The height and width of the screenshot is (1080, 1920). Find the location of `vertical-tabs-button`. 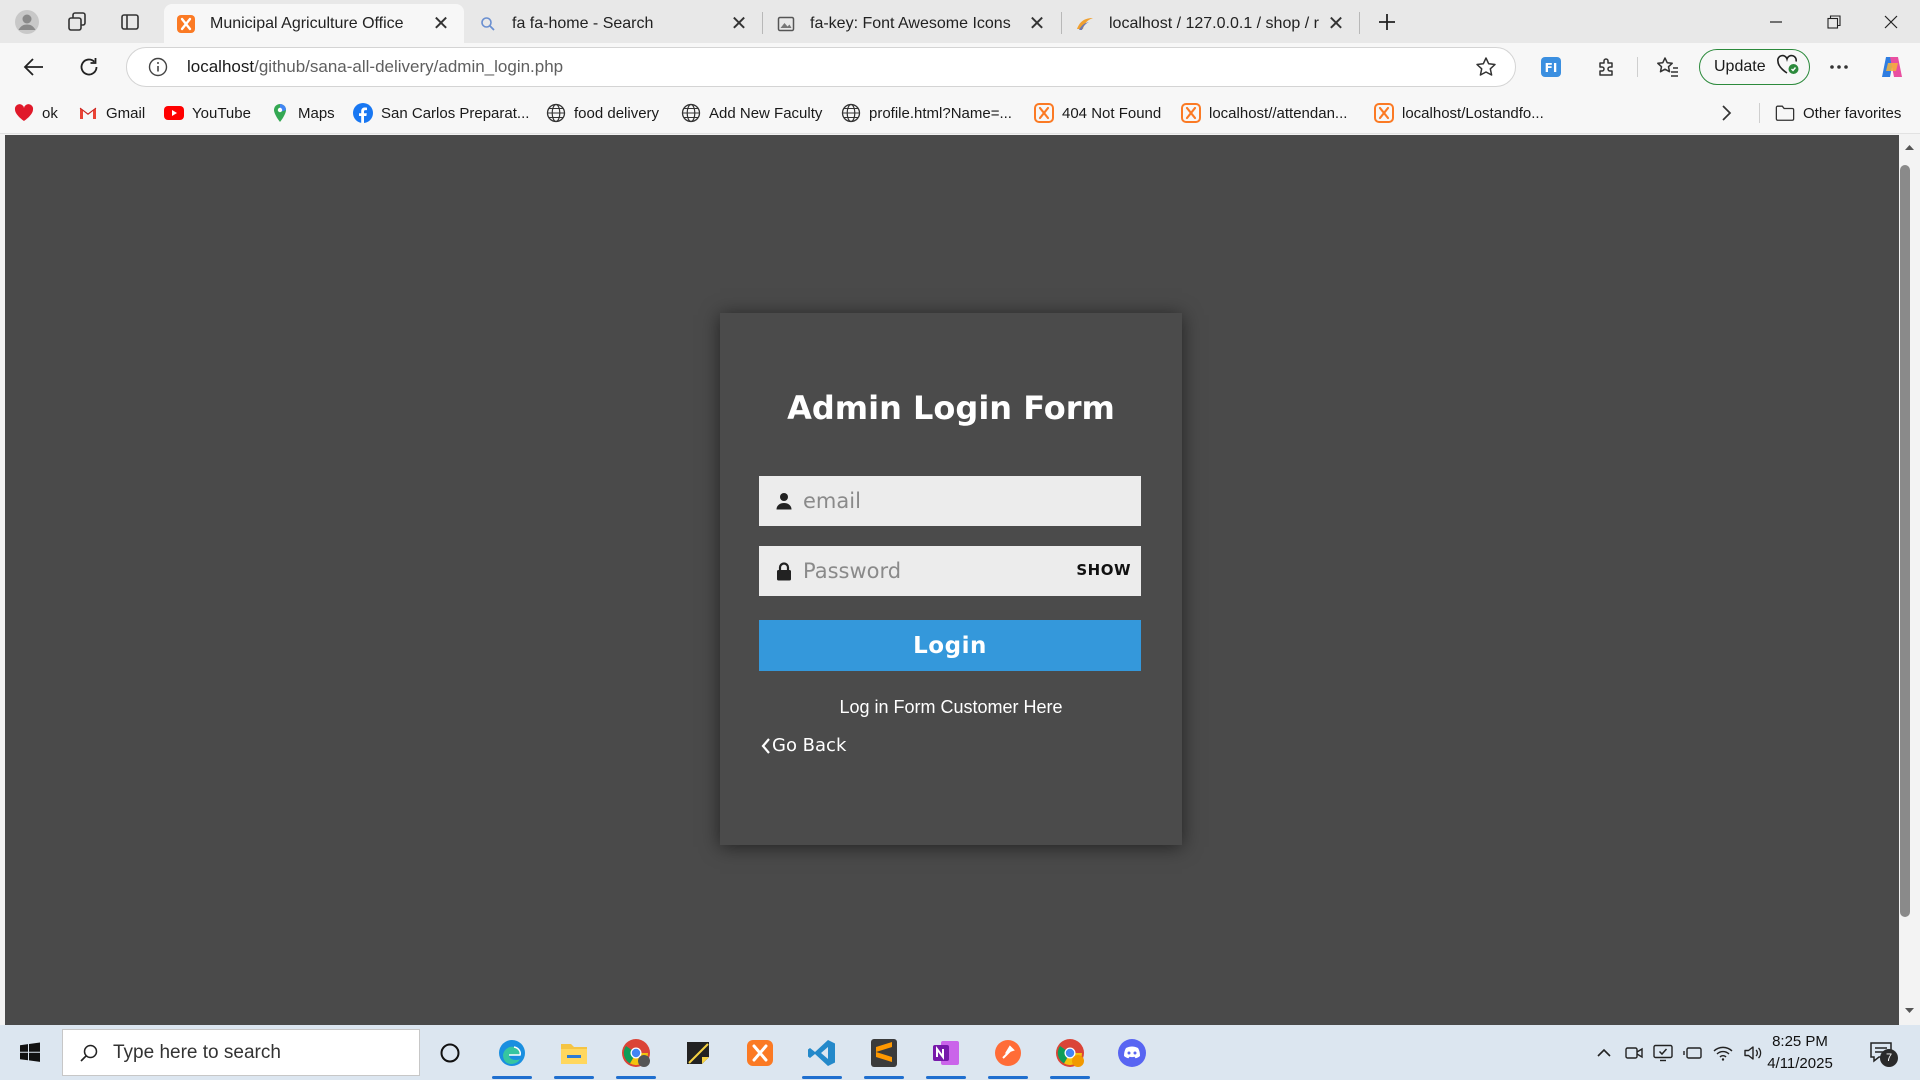

vertical-tabs-button is located at coordinates (130, 22).